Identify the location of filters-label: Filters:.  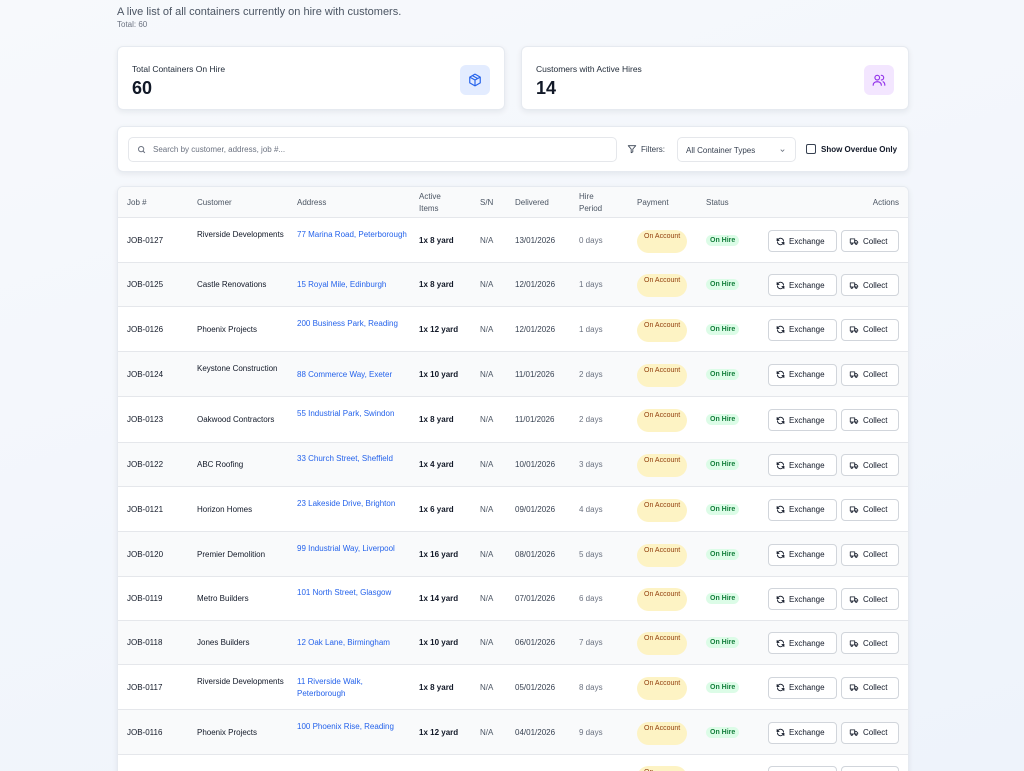
(646, 149).